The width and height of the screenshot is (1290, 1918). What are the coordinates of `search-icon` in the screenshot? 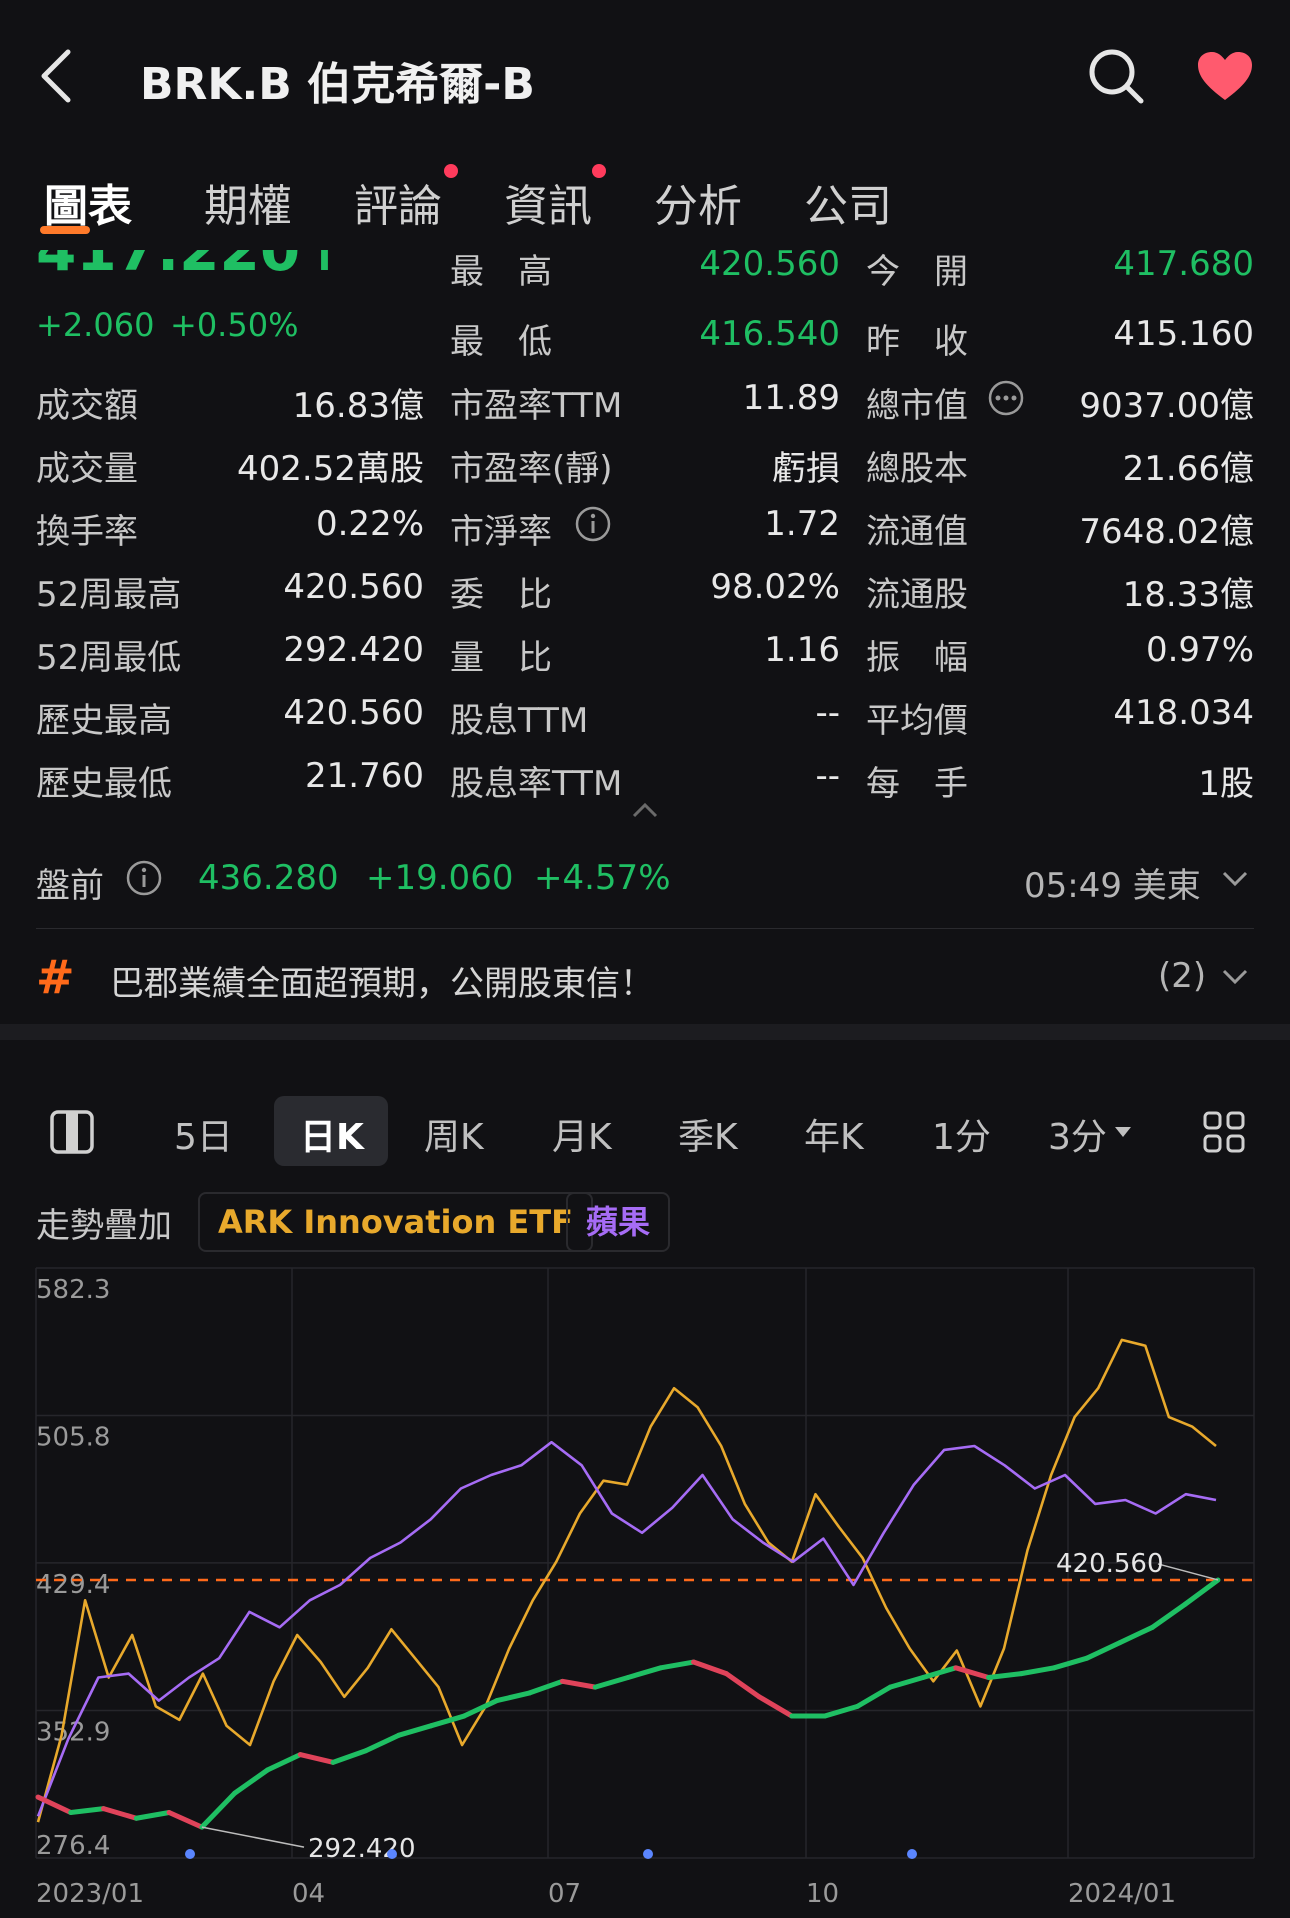 It's located at (1116, 76).